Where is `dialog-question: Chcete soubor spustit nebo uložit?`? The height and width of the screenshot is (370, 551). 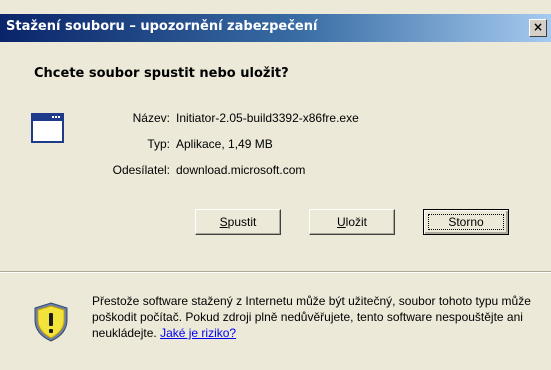
dialog-question: Chcete soubor spustit nebo uložit? is located at coordinates (161, 73).